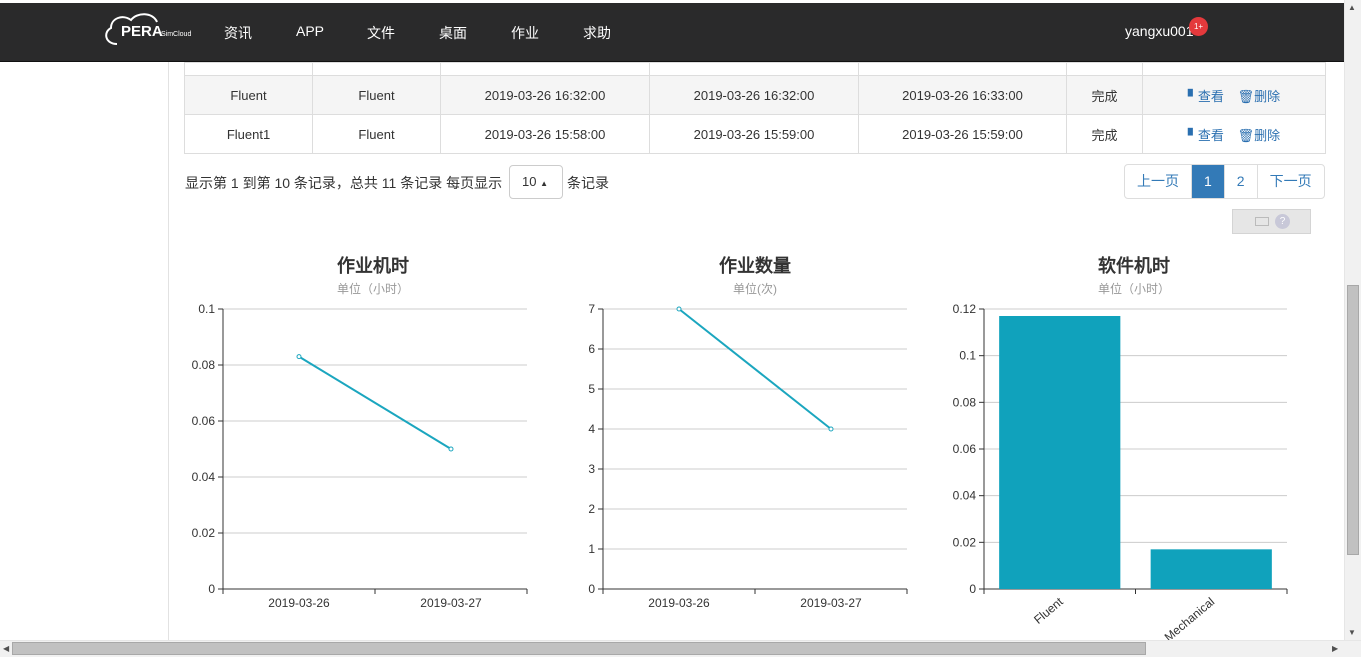  I want to click on y-tick-label: 0.12, so click(965, 309).